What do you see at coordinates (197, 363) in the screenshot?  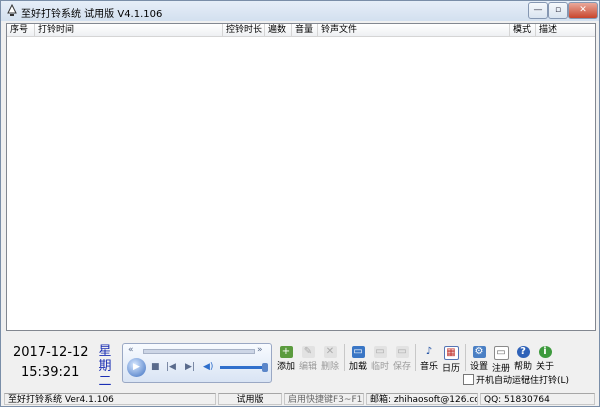 I see `audio-player: « » ▶ ■ |◀ ▶| ◀)` at bounding box center [197, 363].